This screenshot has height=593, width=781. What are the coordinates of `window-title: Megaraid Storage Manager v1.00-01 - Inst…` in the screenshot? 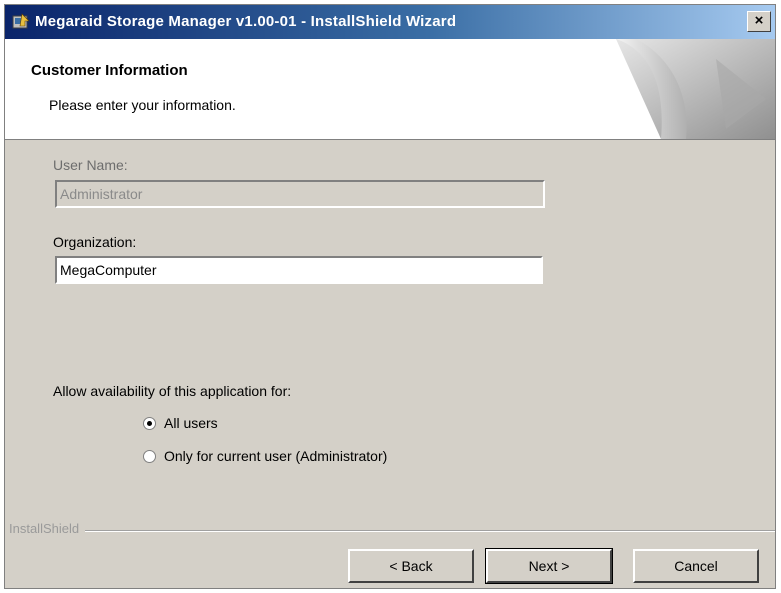 It's located at (246, 21).